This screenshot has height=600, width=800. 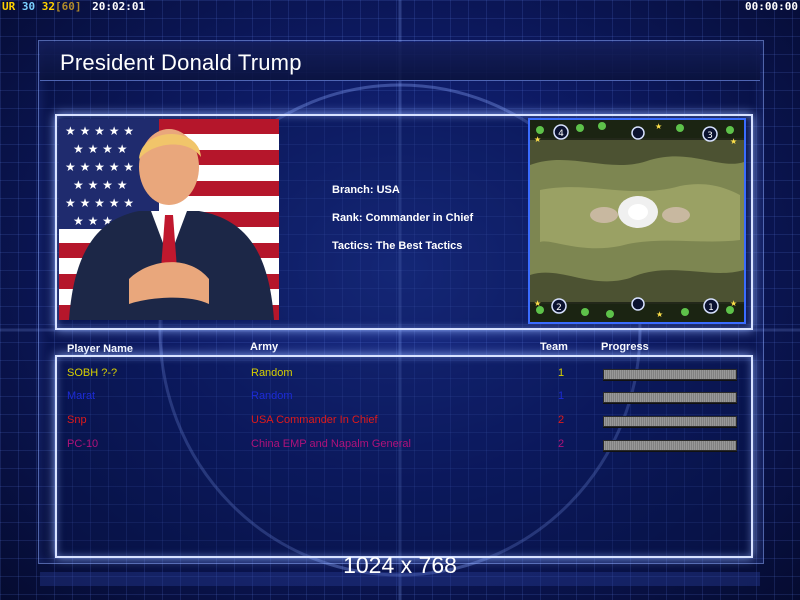 I want to click on map-start-3: 3, so click(x=710, y=134).